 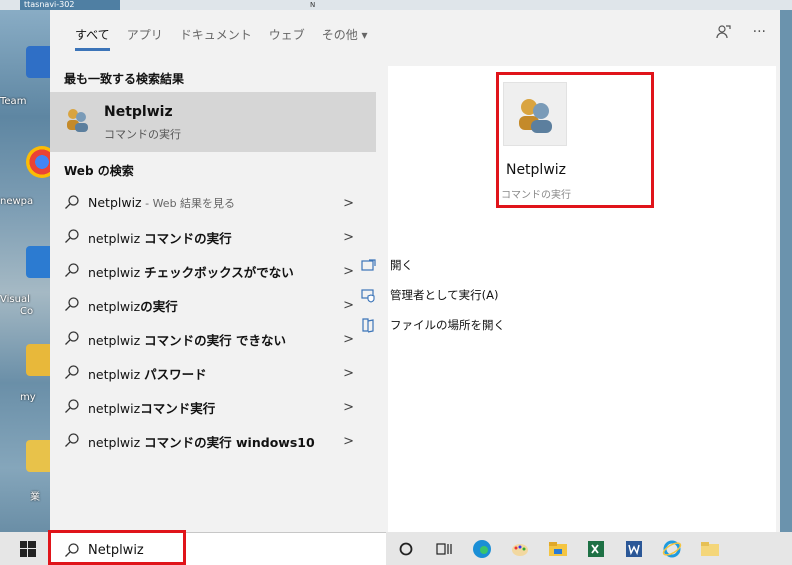 I want to click on highlight-box-app-detail, so click(x=575, y=140).